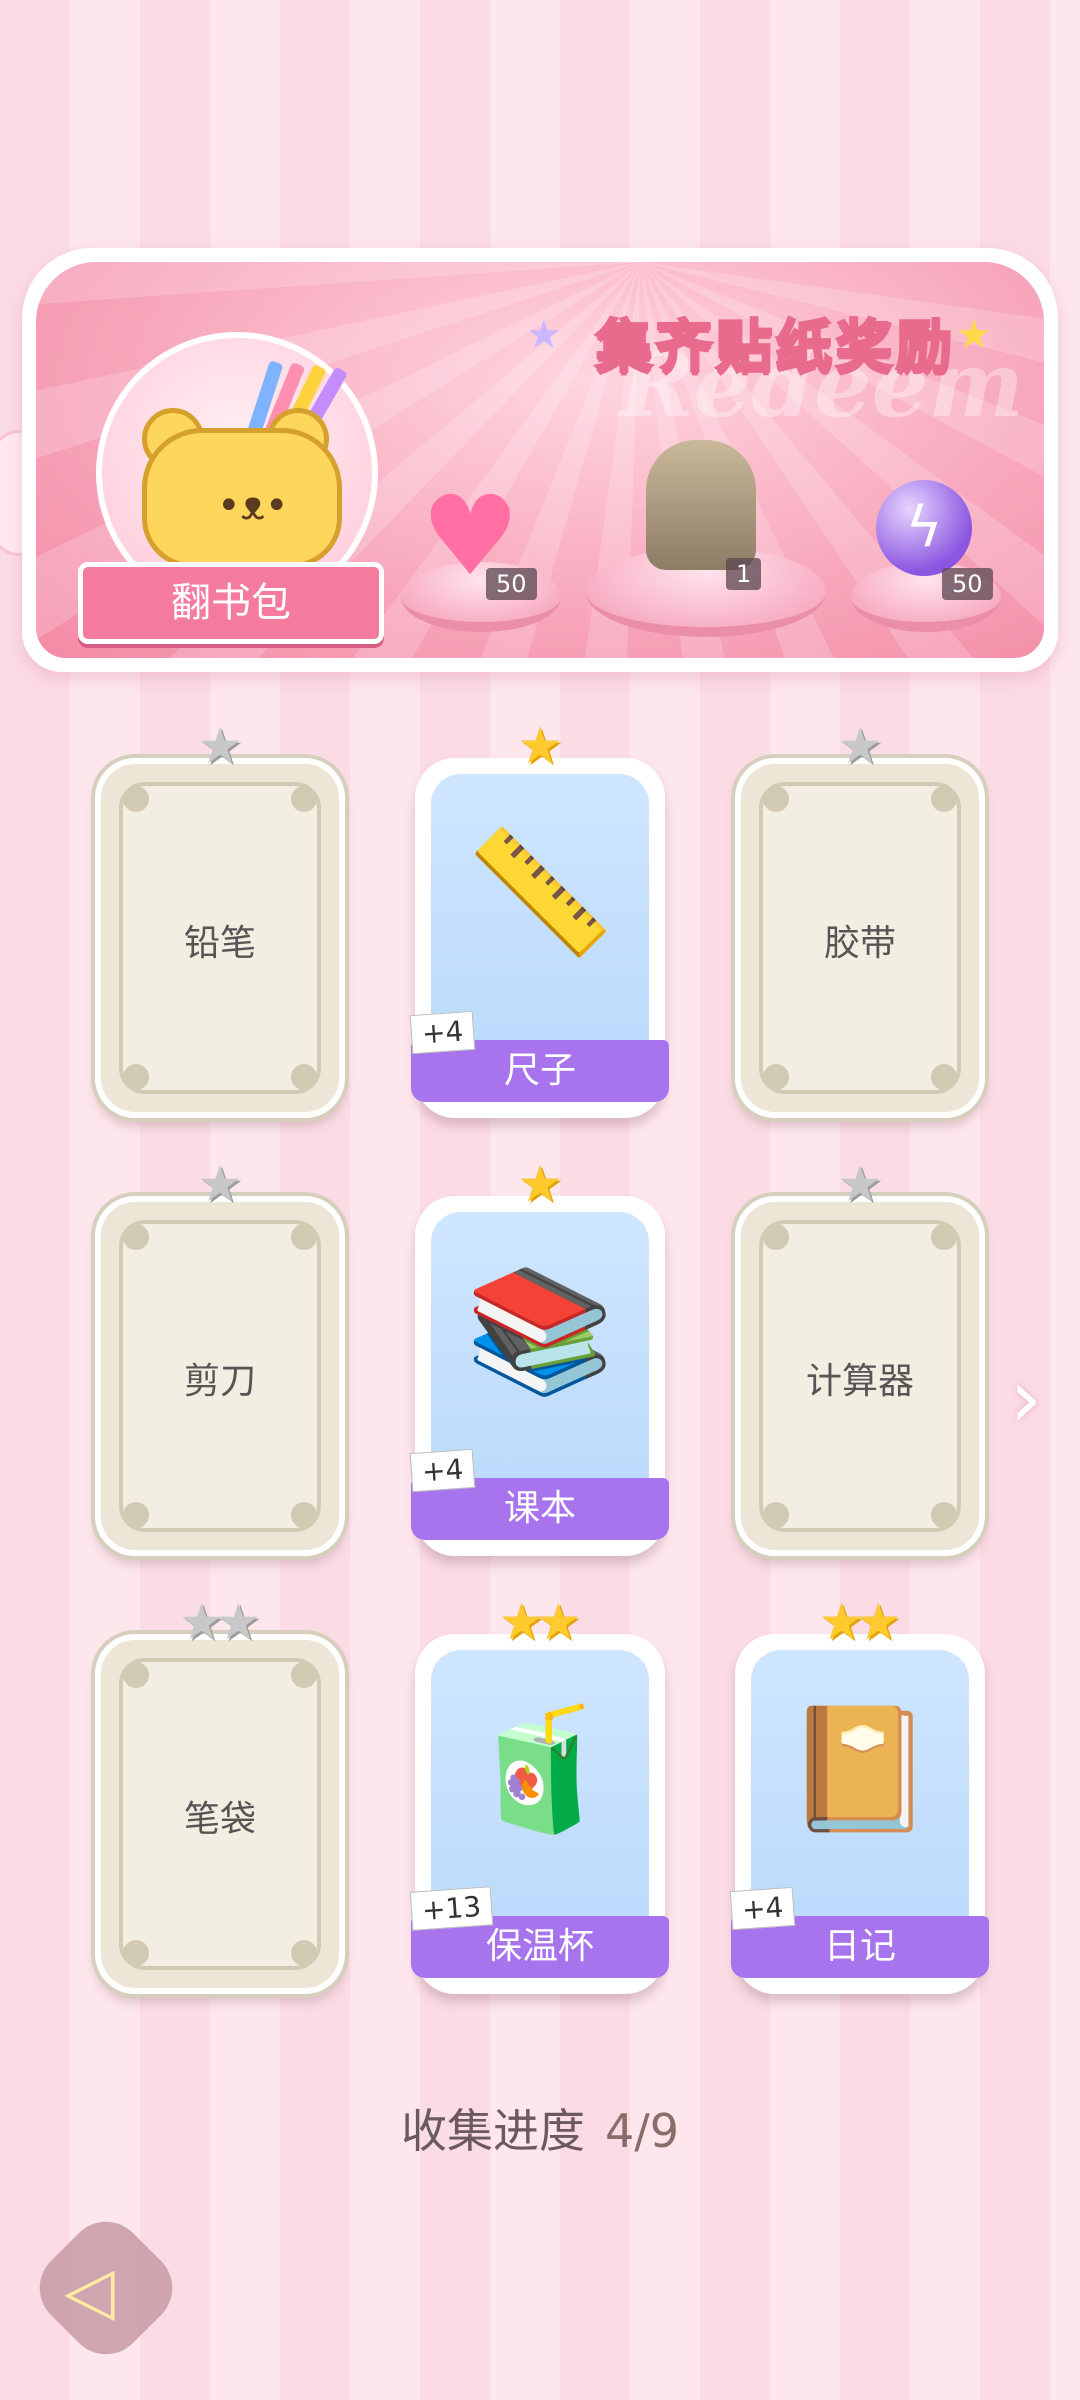 The image size is (1080, 2400). I want to click on sticker-card-slot: 剪刀 ★, so click(220, 1355).